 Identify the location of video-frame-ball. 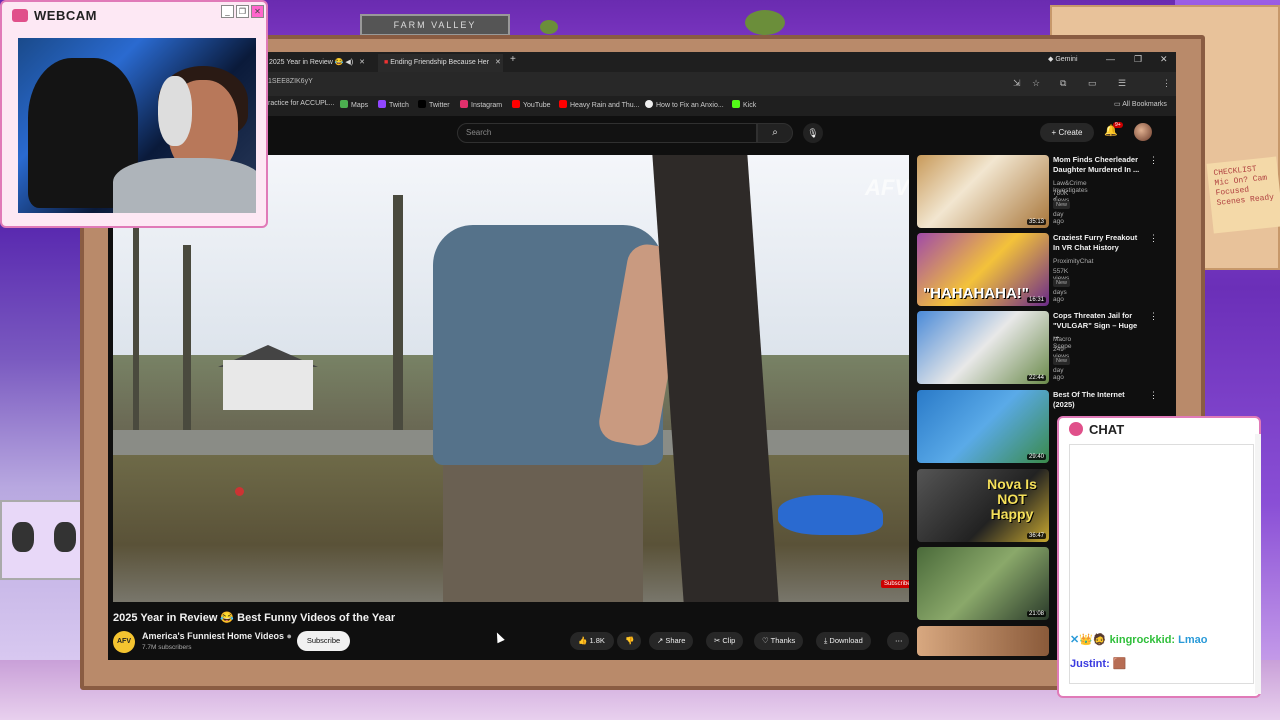
(239, 491).